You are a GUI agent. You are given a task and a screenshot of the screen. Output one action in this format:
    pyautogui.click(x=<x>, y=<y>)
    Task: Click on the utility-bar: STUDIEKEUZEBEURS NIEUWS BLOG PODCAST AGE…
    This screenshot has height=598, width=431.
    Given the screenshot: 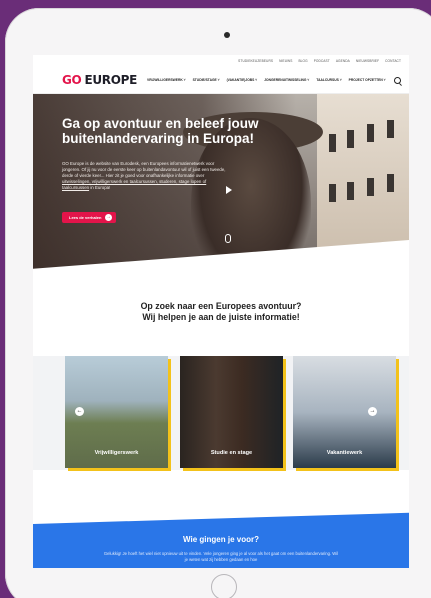 What is the action you would take?
    pyautogui.click(x=221, y=61)
    